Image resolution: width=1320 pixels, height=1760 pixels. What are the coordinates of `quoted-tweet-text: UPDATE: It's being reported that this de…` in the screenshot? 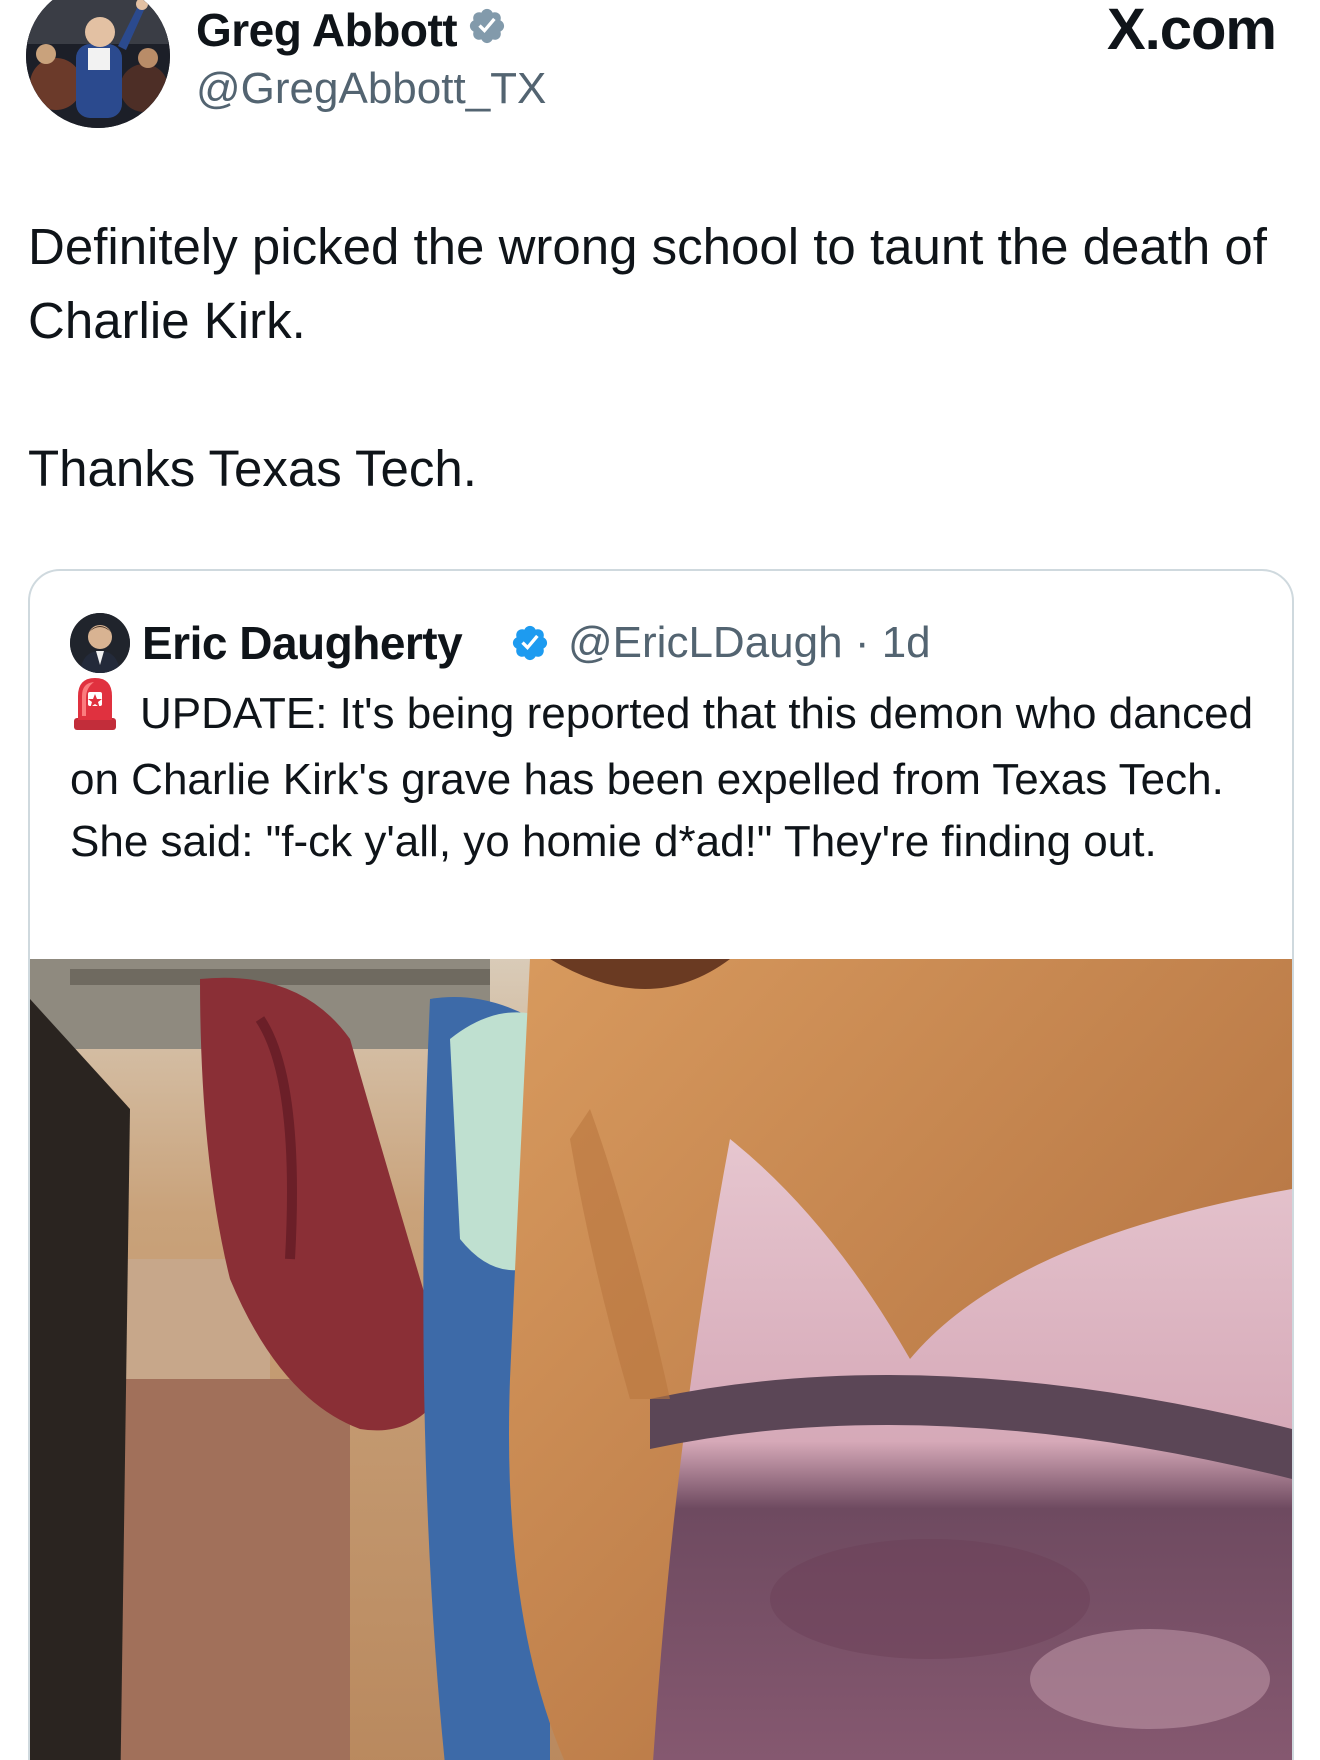 It's located at (665, 775).